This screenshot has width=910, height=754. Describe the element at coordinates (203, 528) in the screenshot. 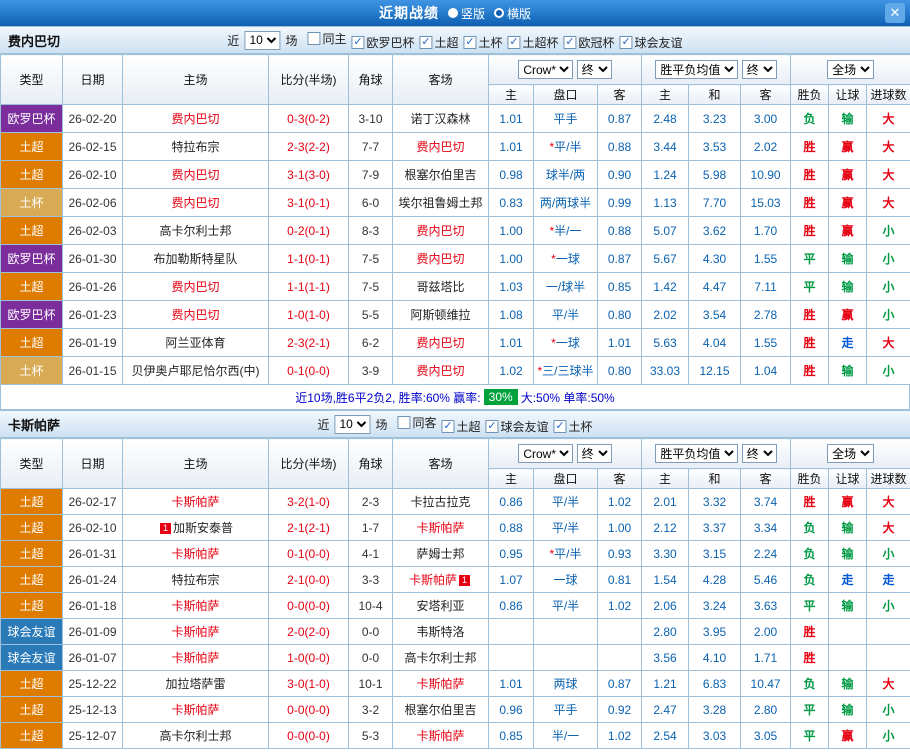

I see `team-link: 加斯安泰普` at that location.